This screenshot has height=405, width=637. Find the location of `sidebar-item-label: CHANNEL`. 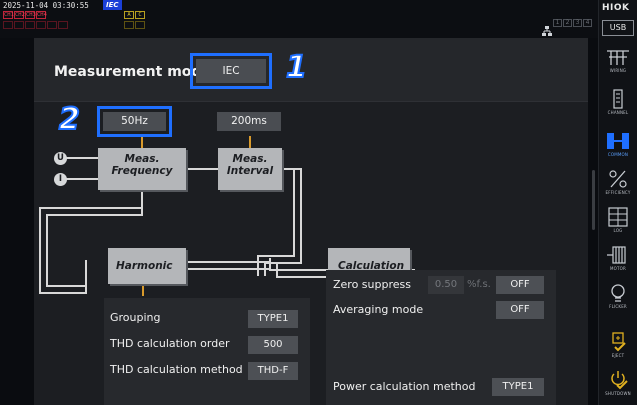

sidebar-item-label: CHANNEL is located at coordinates (618, 112).